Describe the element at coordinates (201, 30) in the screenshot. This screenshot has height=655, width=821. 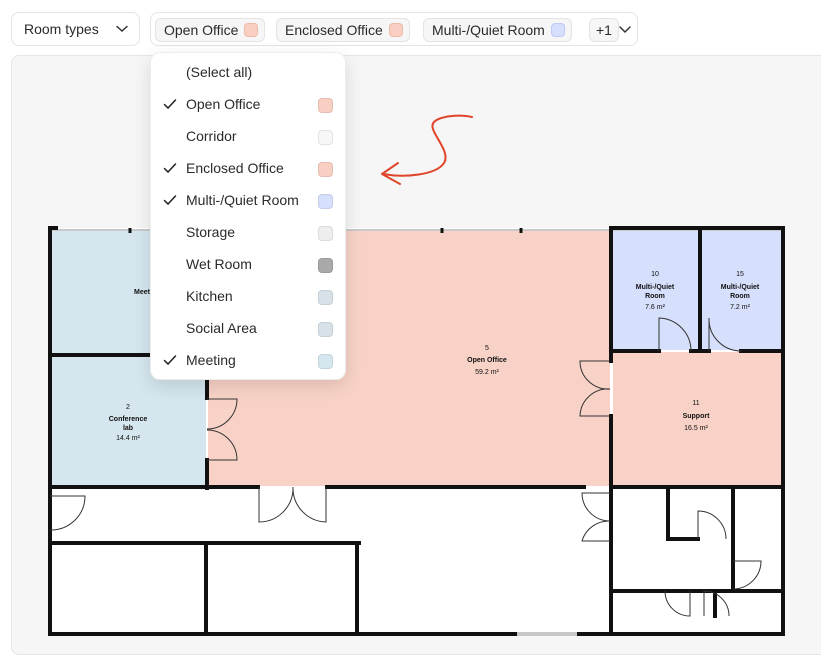
I see `chip-label: Open Office` at that location.